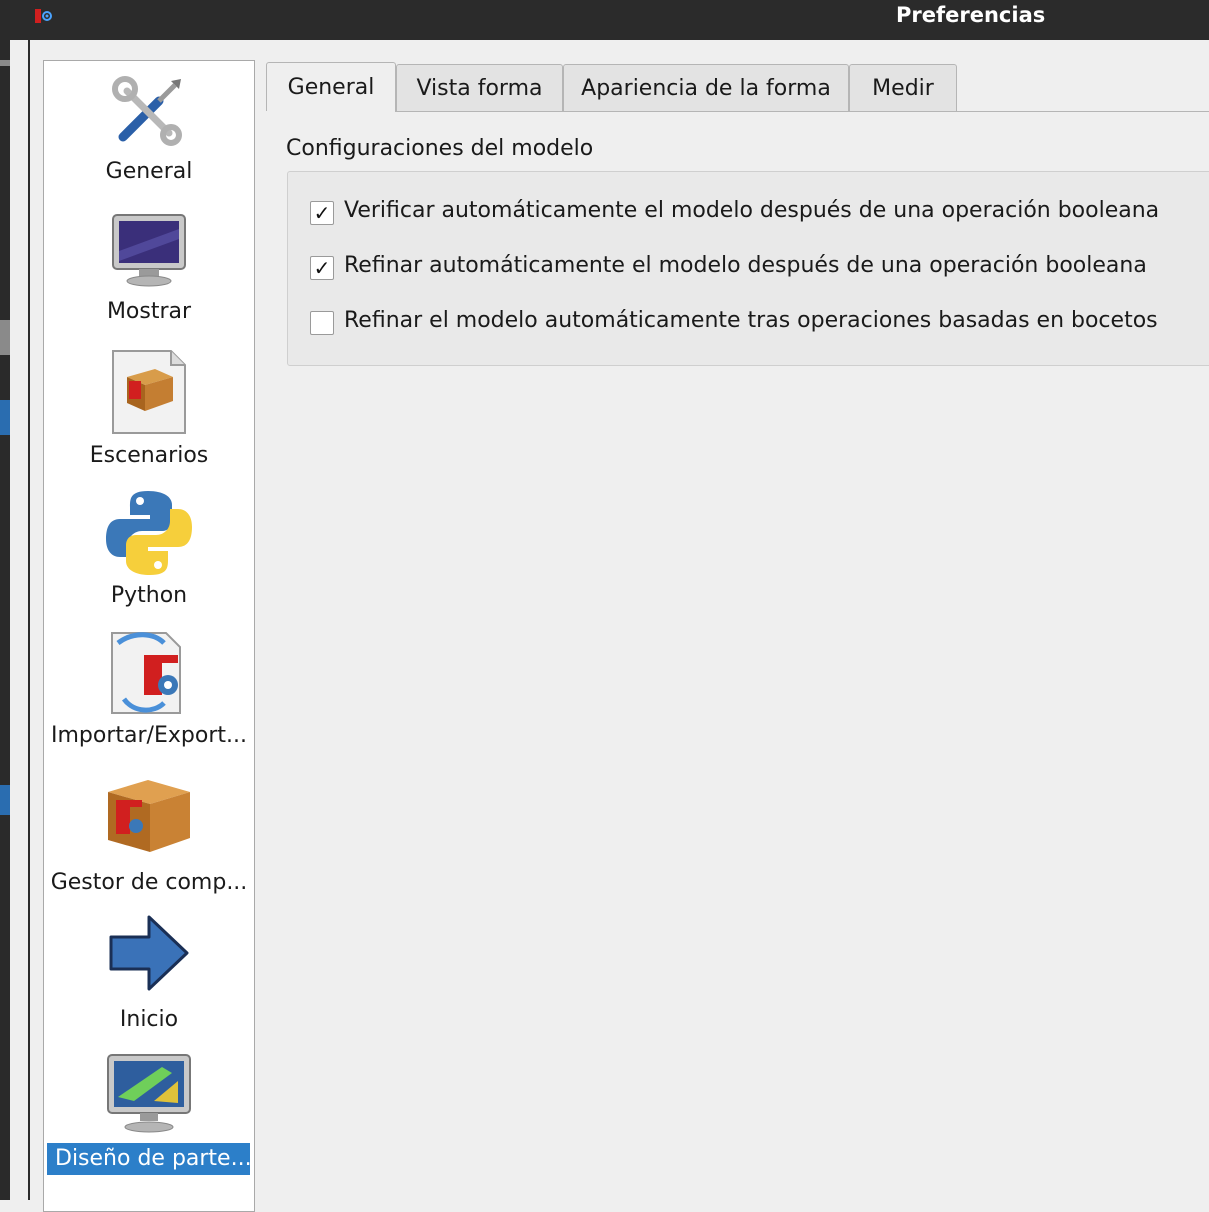 The width and height of the screenshot is (1209, 1212). I want to click on sidebar-item-python: Python, so click(149, 551).